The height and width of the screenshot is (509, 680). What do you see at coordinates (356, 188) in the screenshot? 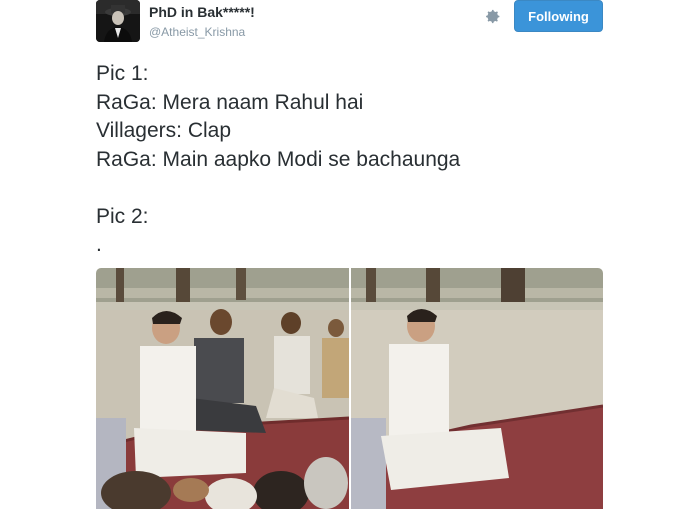
I see `tweet-line` at bounding box center [356, 188].